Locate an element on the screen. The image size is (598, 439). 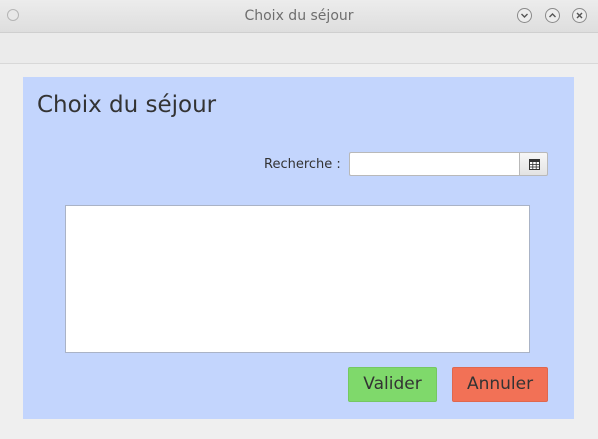
title-bar: Choix du séjour is located at coordinates (299, 16).